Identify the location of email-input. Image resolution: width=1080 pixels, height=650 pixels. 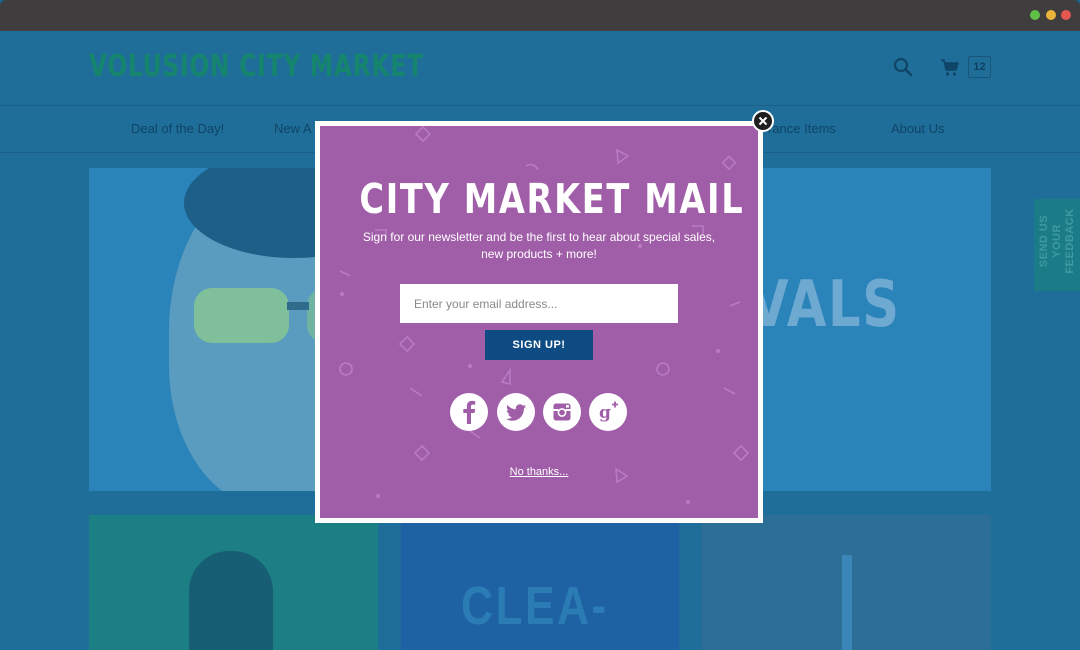
(539, 303).